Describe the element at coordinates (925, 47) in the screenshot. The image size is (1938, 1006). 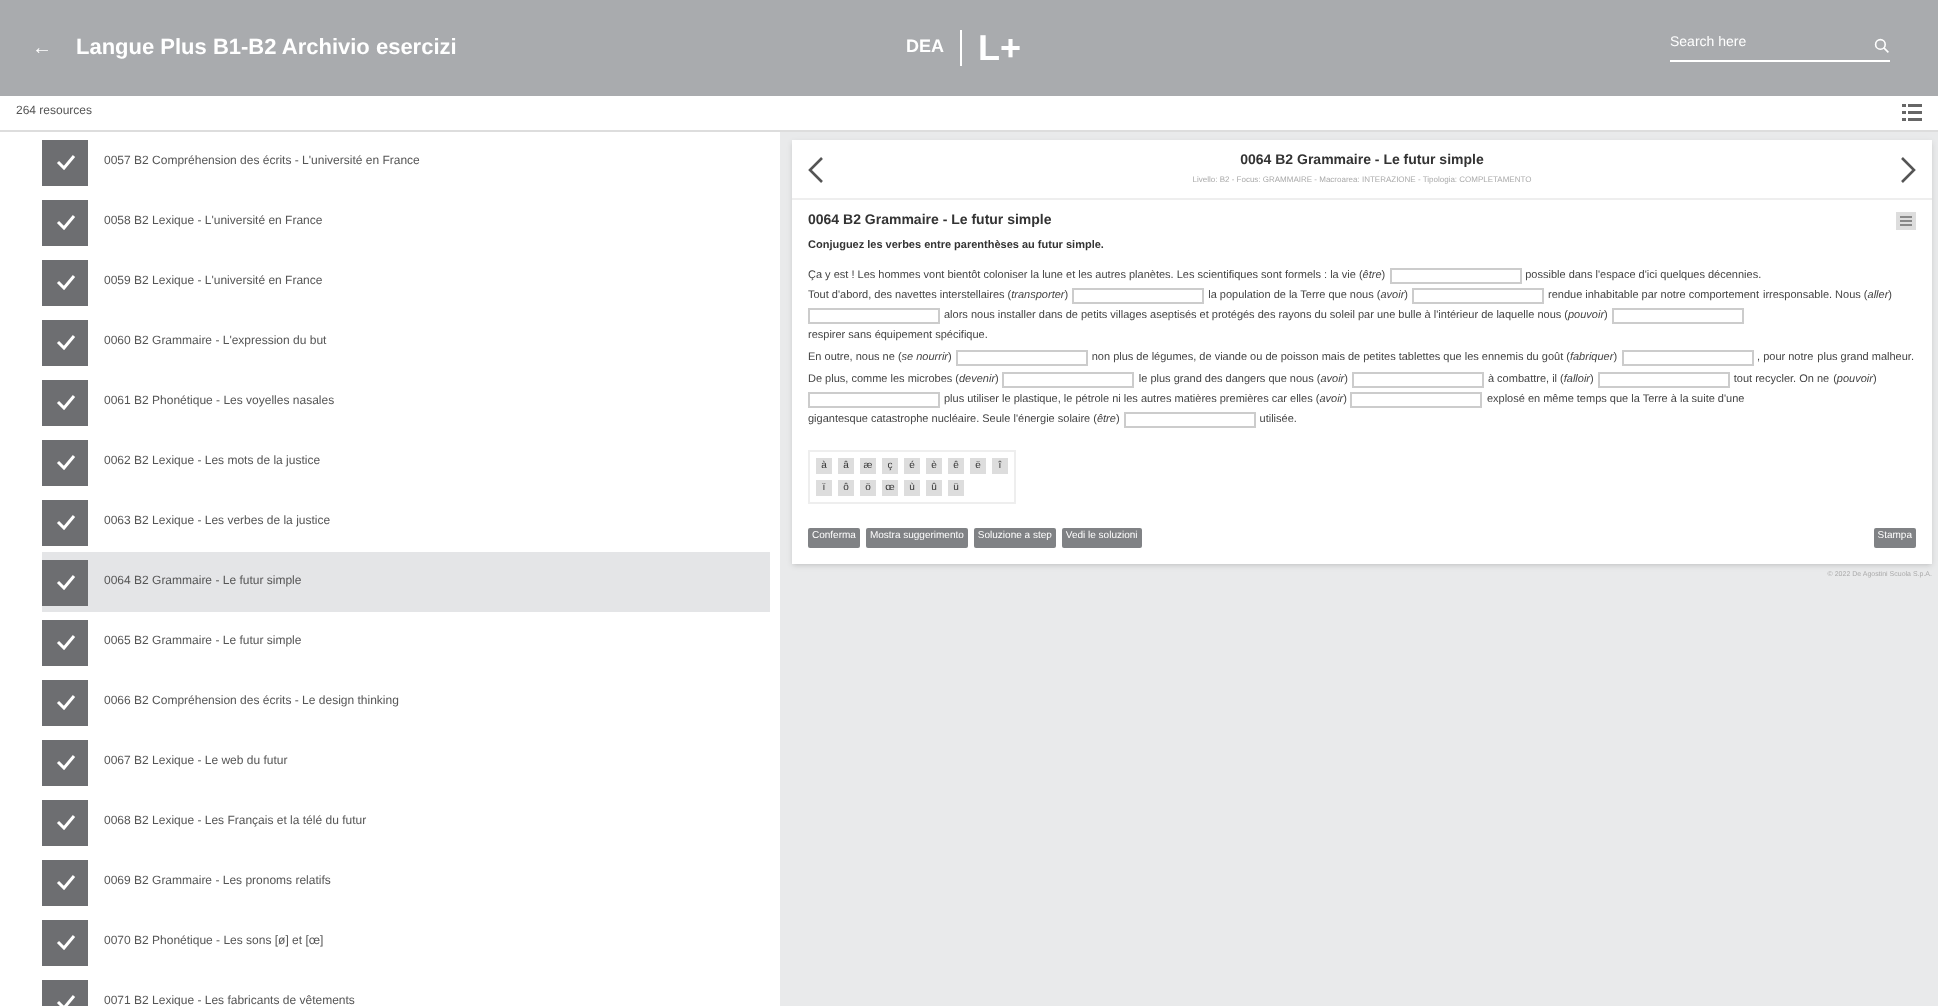
I see `logo: DEA` at that location.